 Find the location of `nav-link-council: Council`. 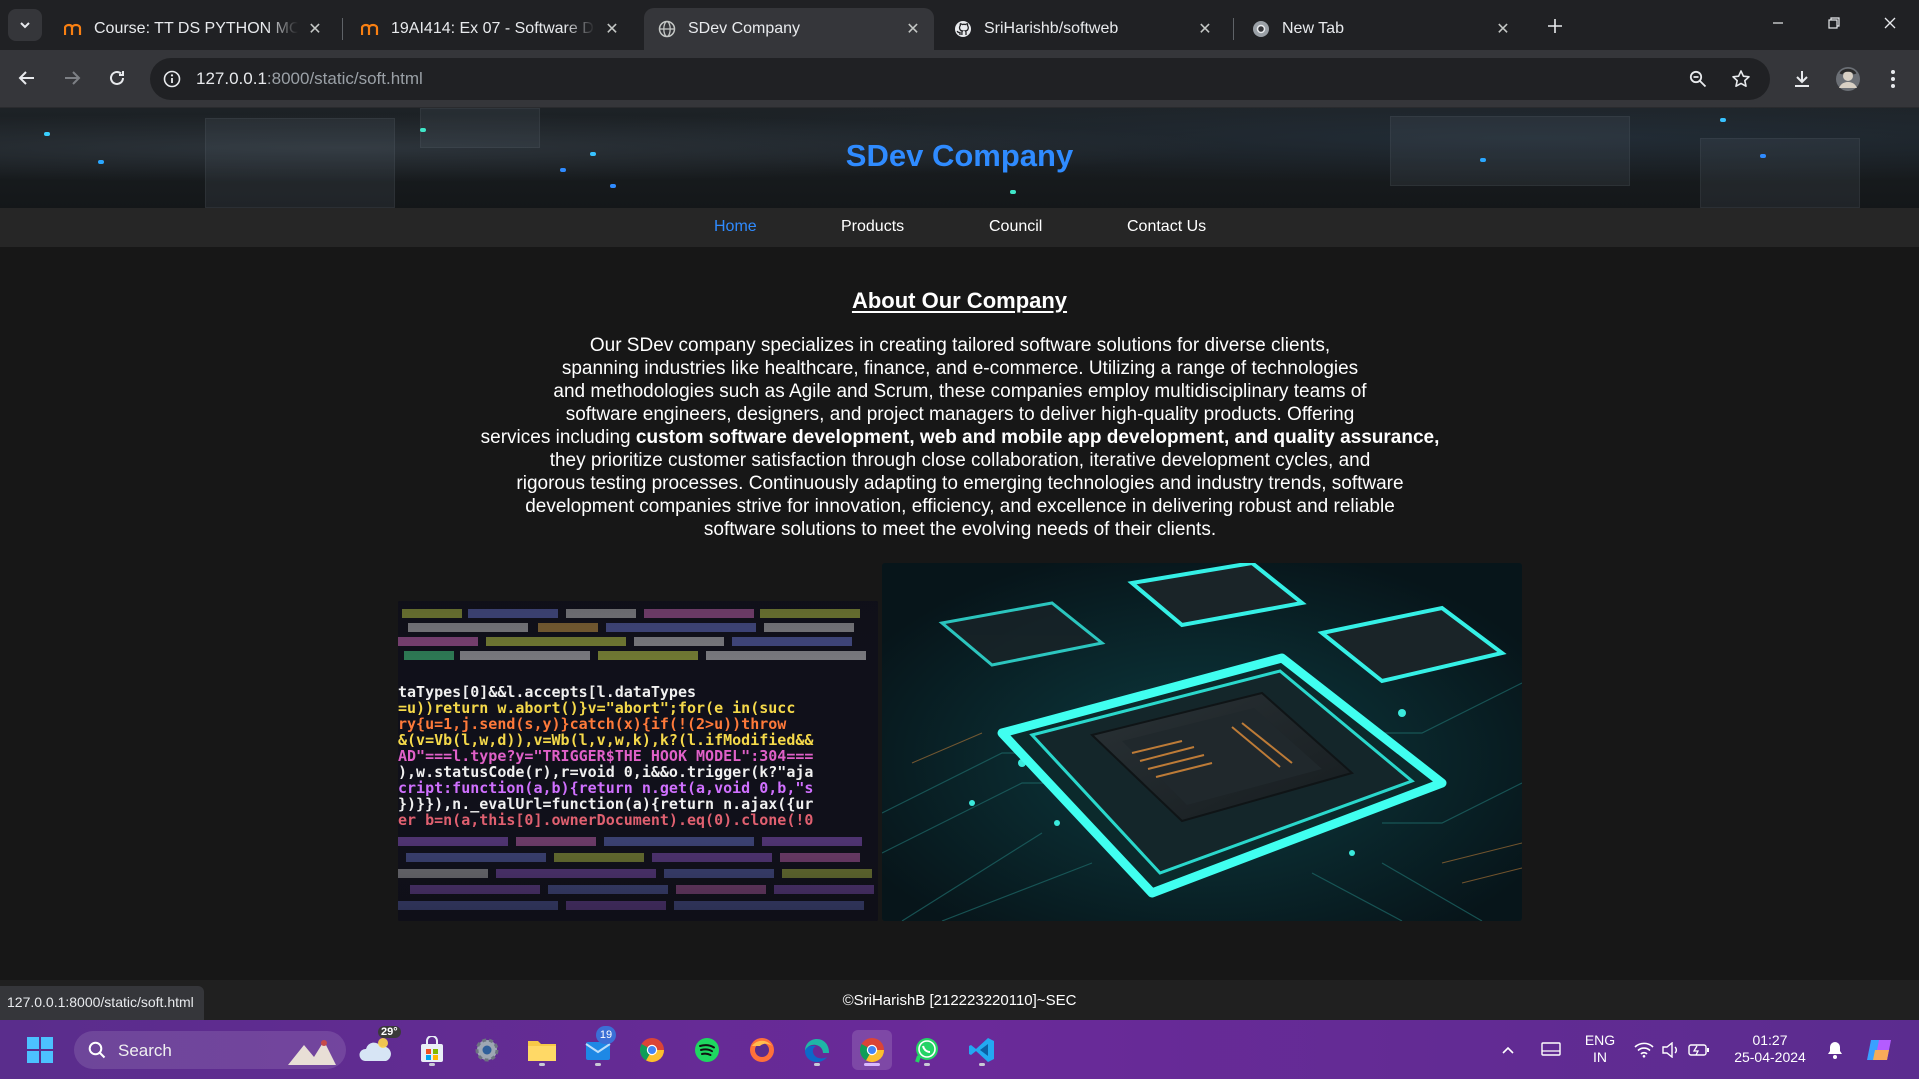

nav-link-council: Council is located at coordinates (1015, 227).